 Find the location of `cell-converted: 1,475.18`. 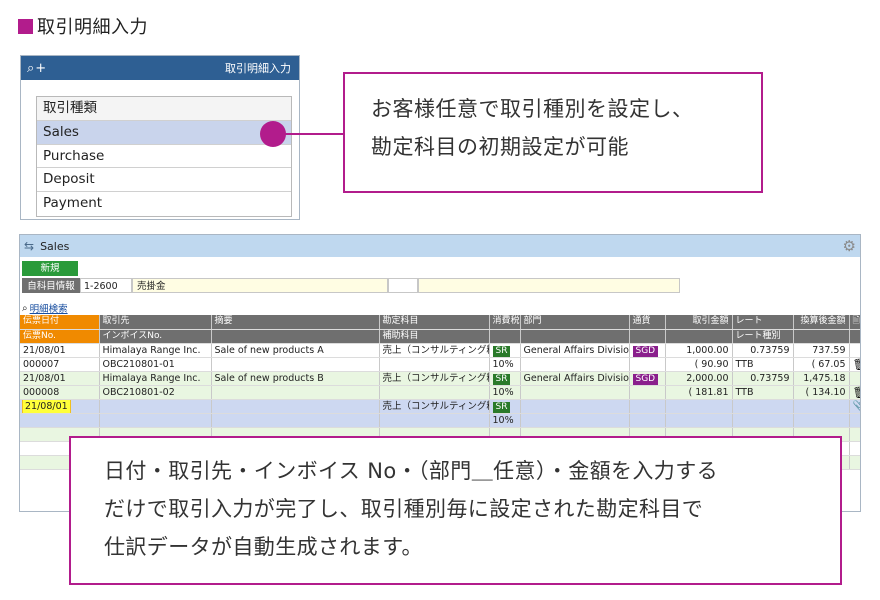

cell-converted: 1,475.18 is located at coordinates (820, 378).